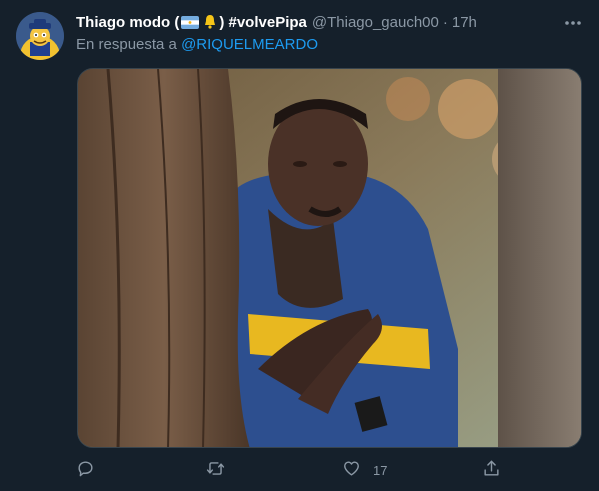 This screenshot has height=491, width=599. I want to click on retweet-icon, so click(215, 470).